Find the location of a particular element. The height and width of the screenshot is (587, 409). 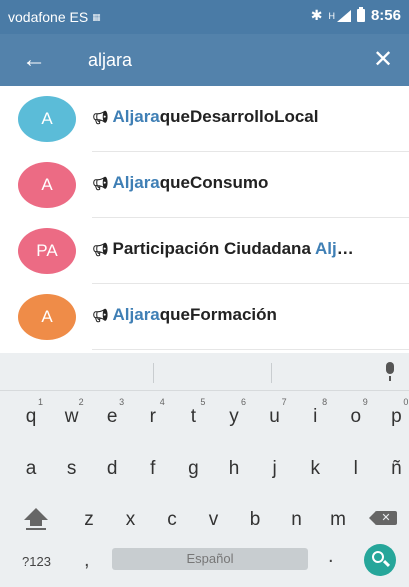

key-d: d is located at coordinates (112, 469).